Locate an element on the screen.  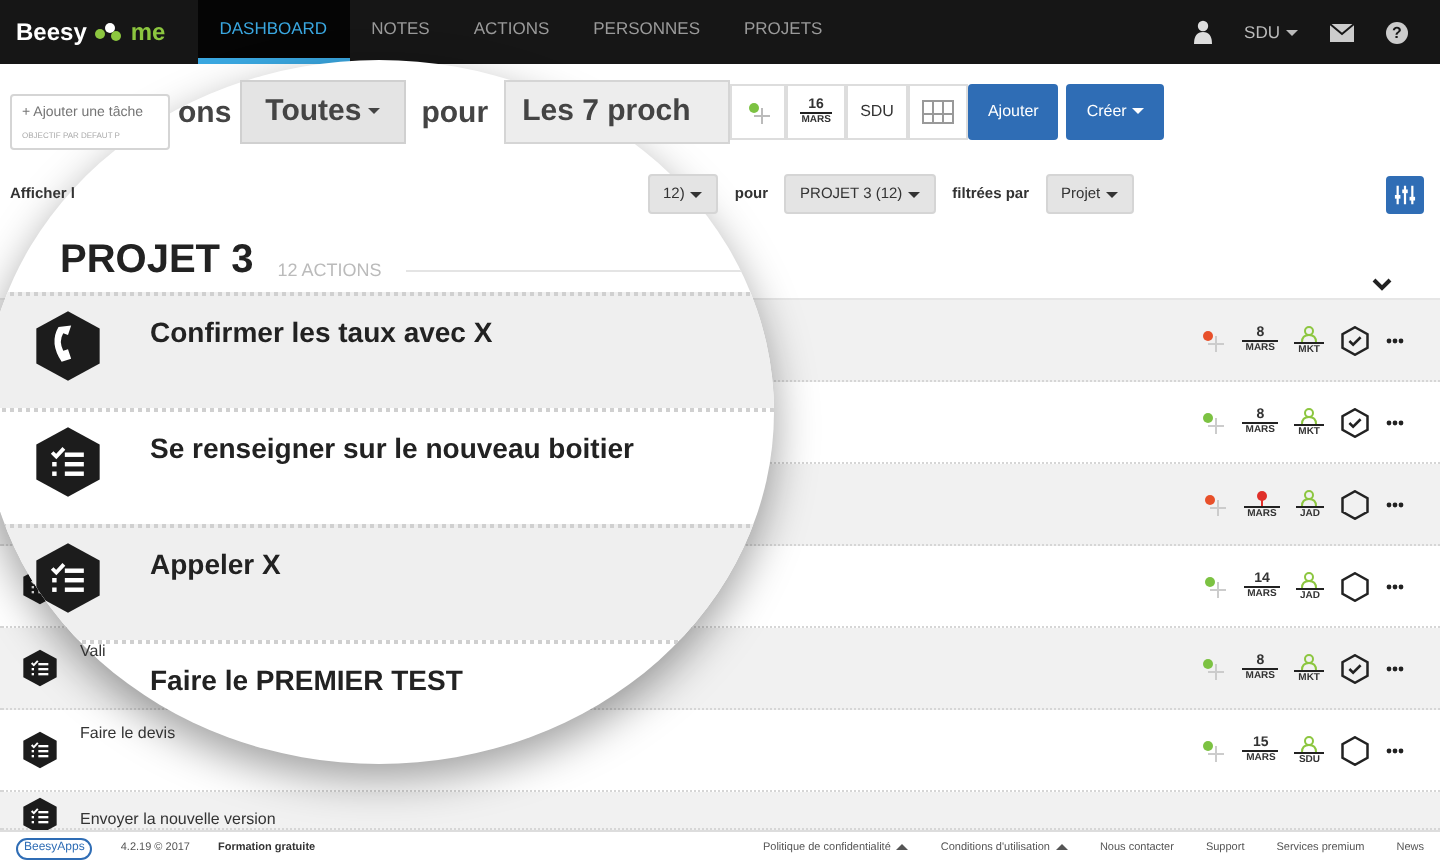
columns-icon is located at coordinates (937, 112).